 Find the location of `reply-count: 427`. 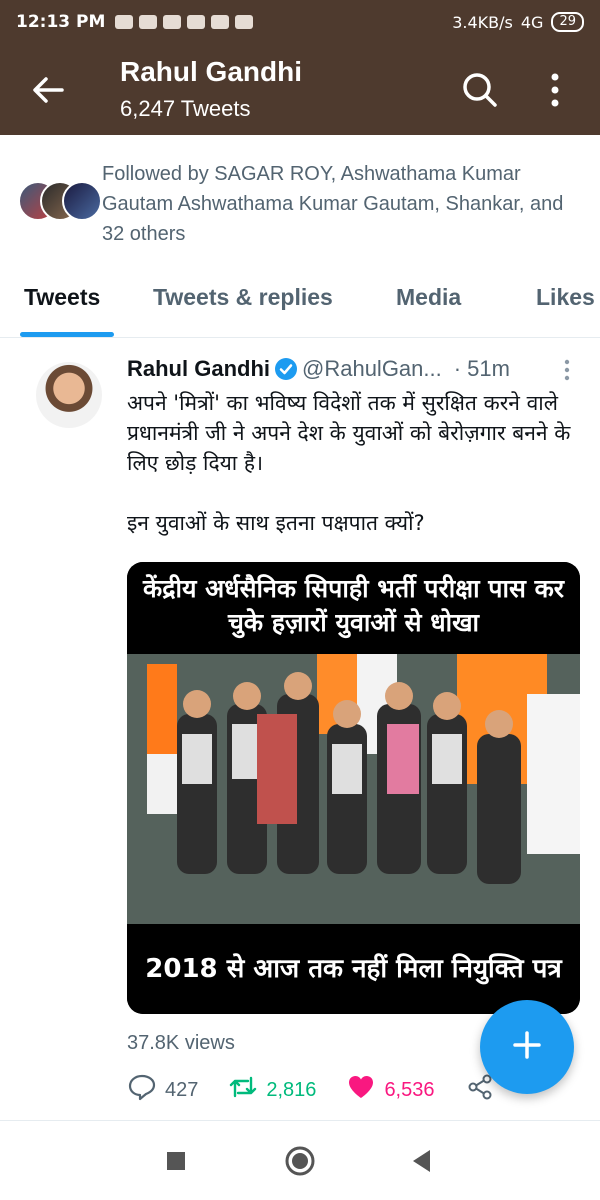

reply-count: 427 is located at coordinates (182, 1089).